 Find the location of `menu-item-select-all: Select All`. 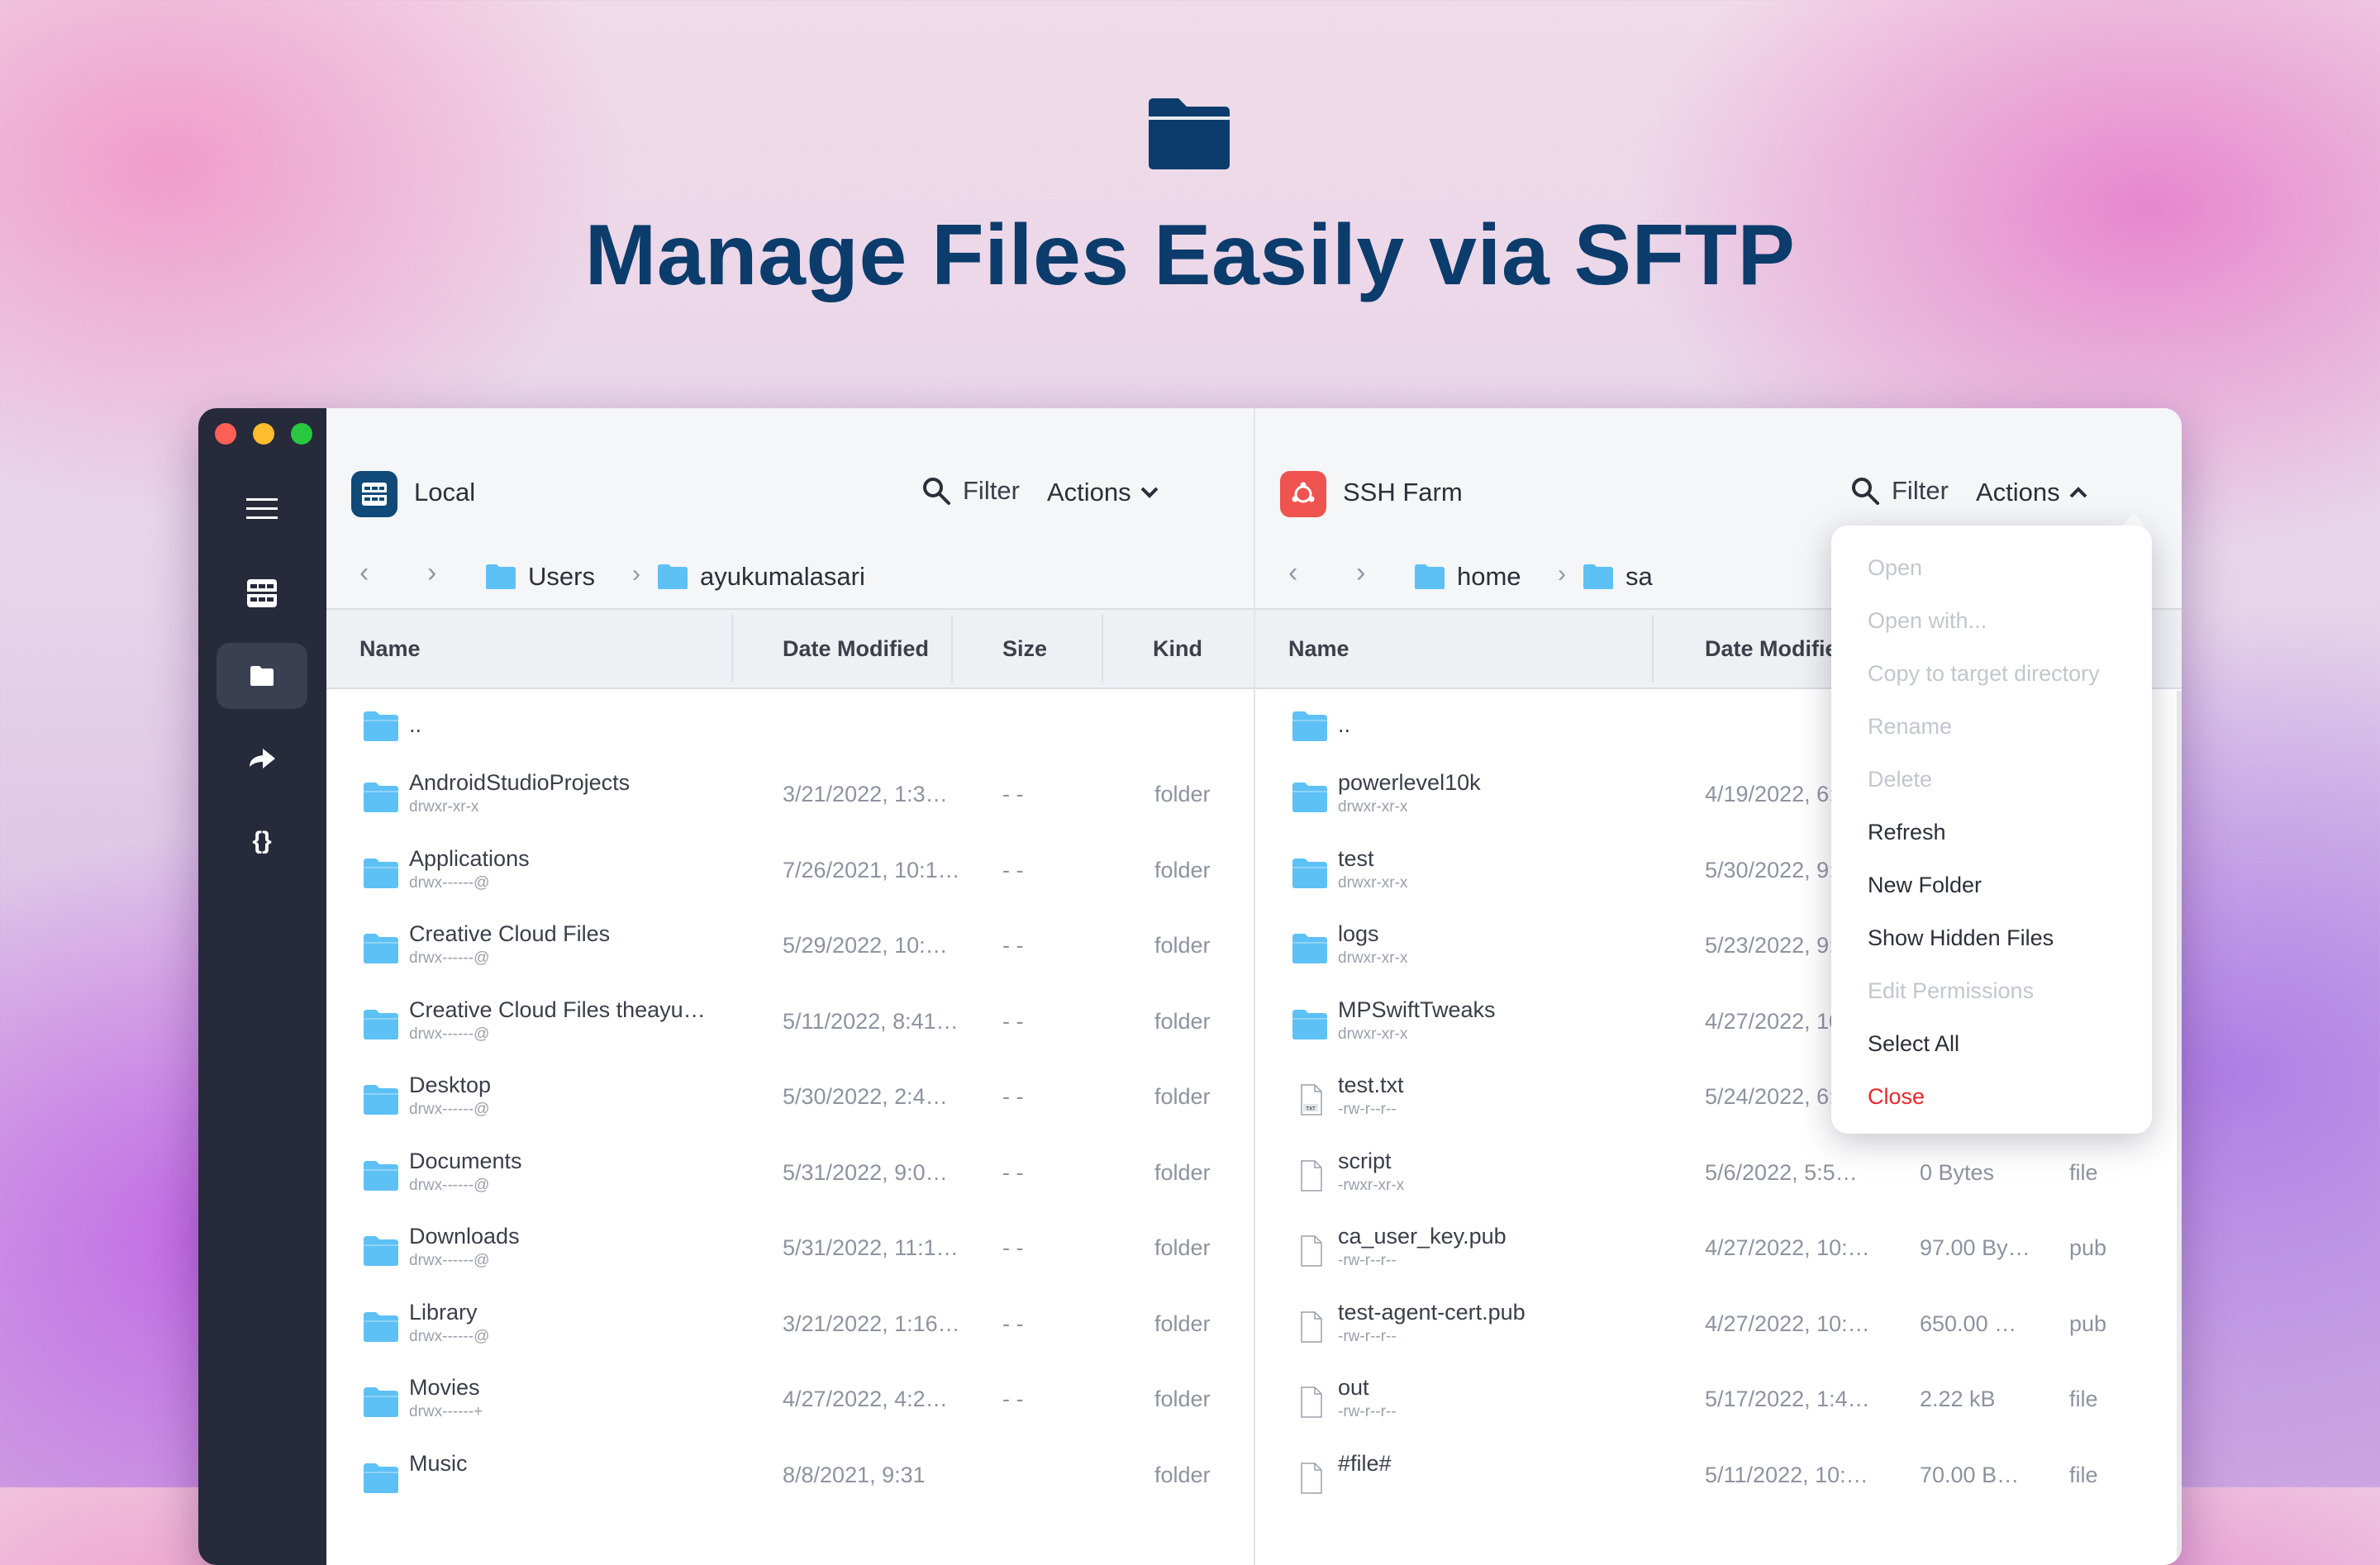

menu-item-select-all: Select All is located at coordinates (1913, 1044).